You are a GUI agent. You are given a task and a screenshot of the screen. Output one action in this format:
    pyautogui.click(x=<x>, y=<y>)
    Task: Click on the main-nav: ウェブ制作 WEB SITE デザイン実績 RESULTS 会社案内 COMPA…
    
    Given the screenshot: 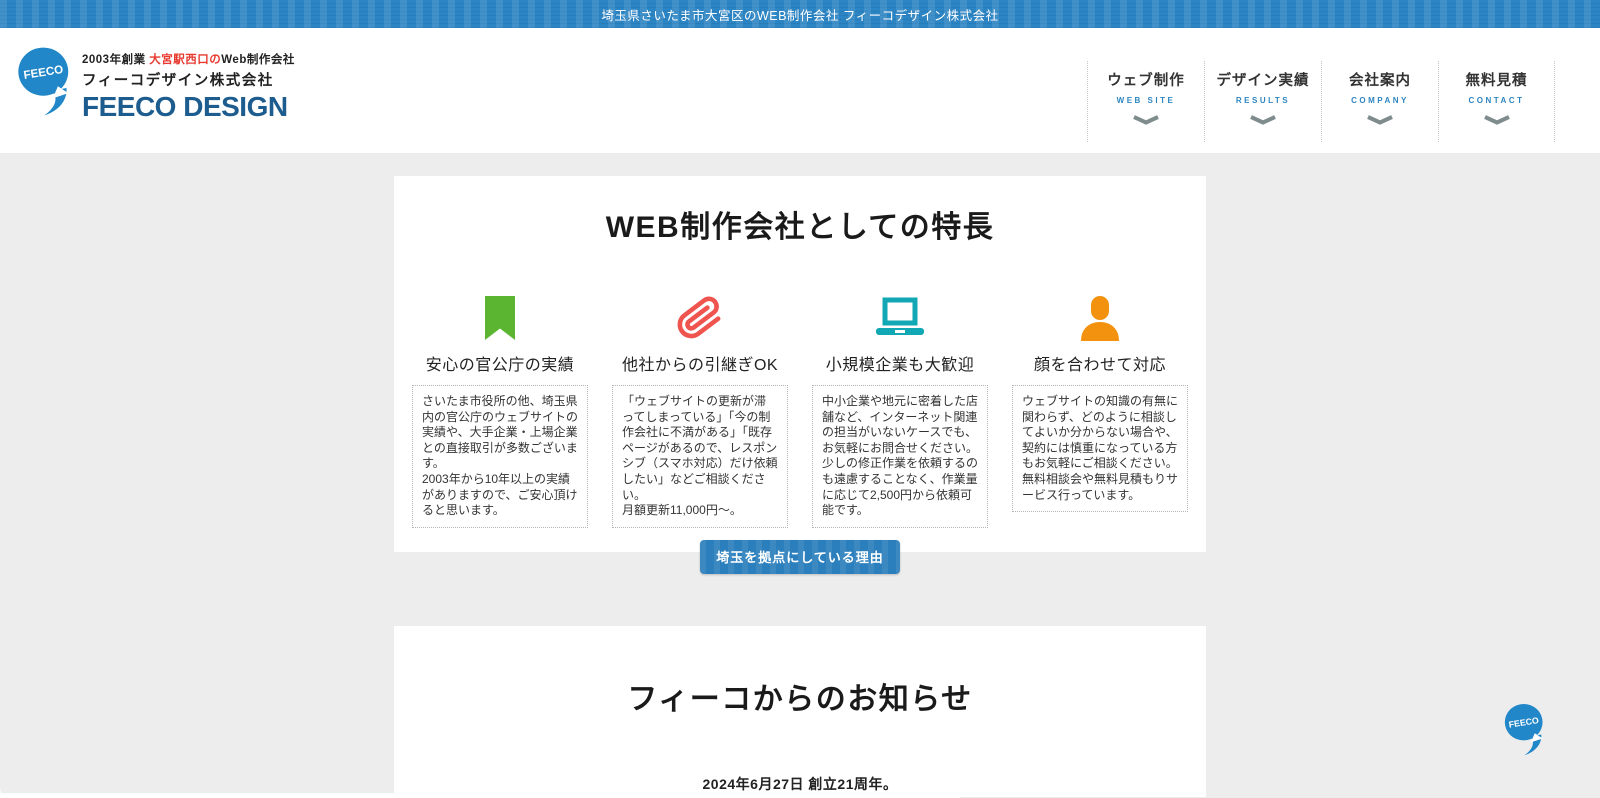 What is the action you would take?
    pyautogui.click(x=1321, y=101)
    